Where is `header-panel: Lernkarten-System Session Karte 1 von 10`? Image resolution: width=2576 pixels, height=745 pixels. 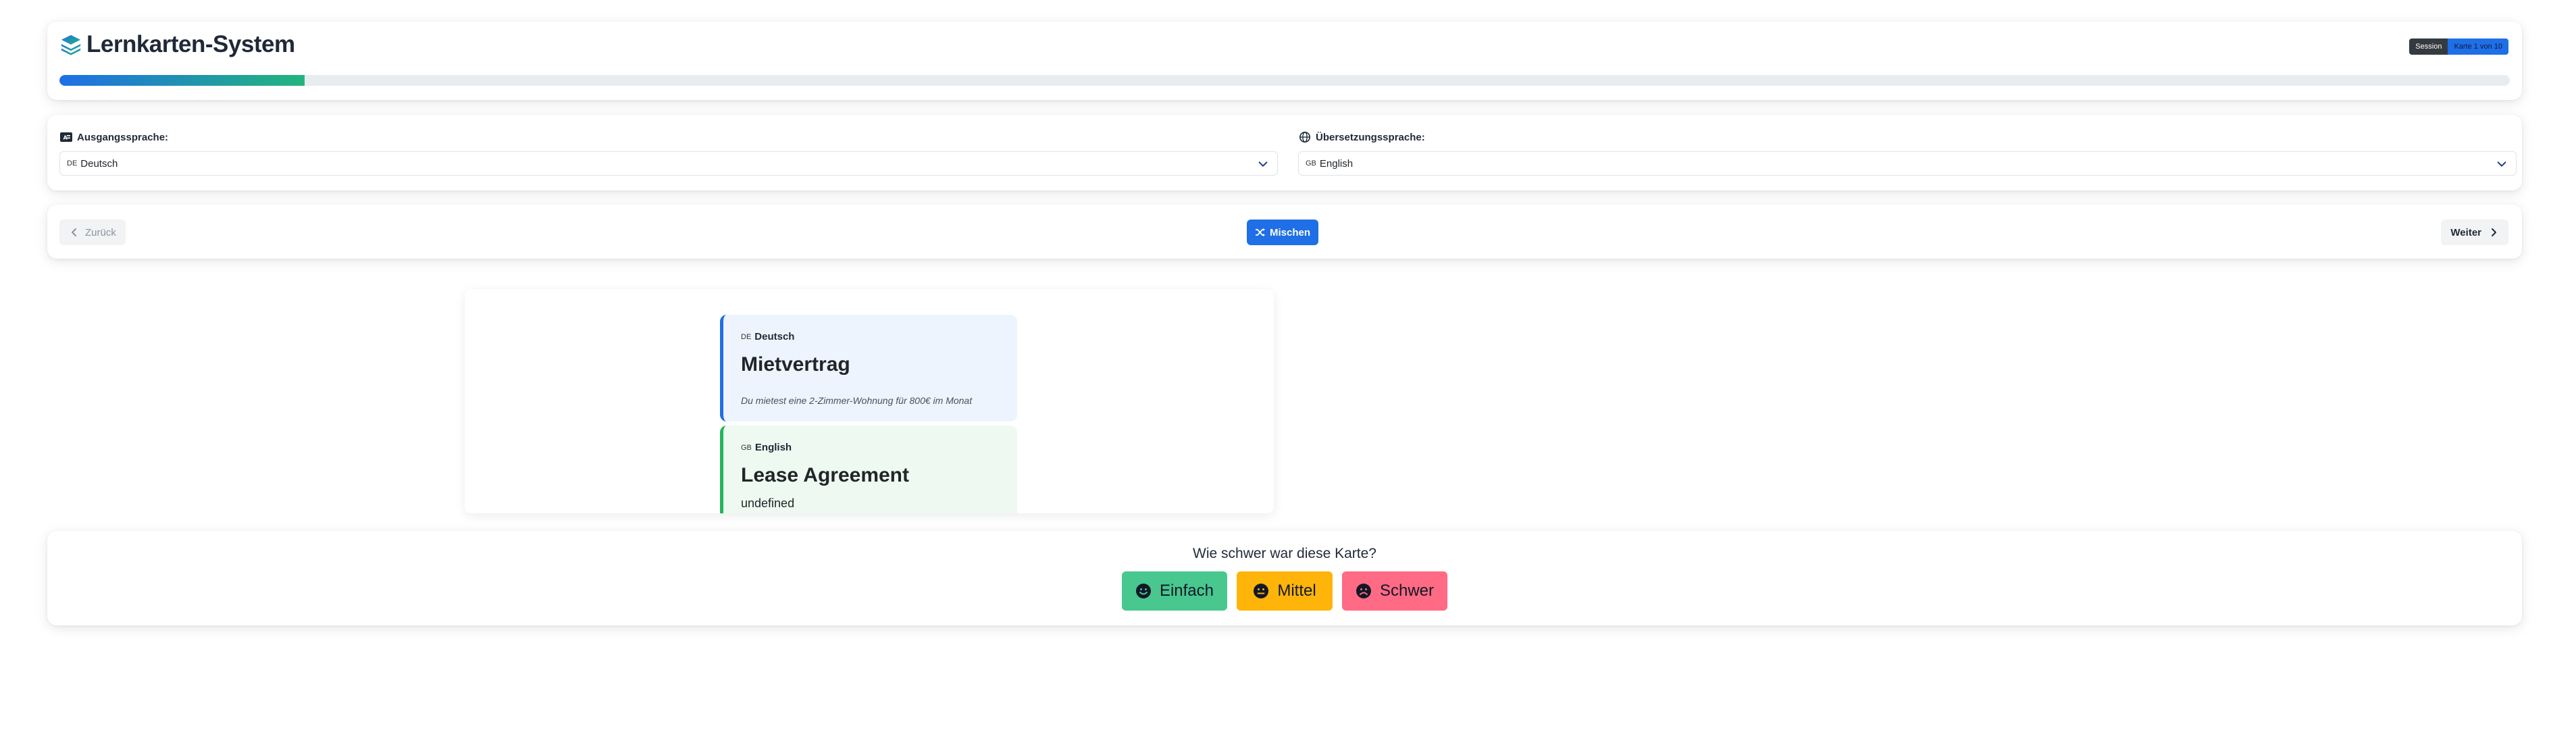
header-panel: Lernkarten-System Session Karte 1 von 10 is located at coordinates (1284, 61).